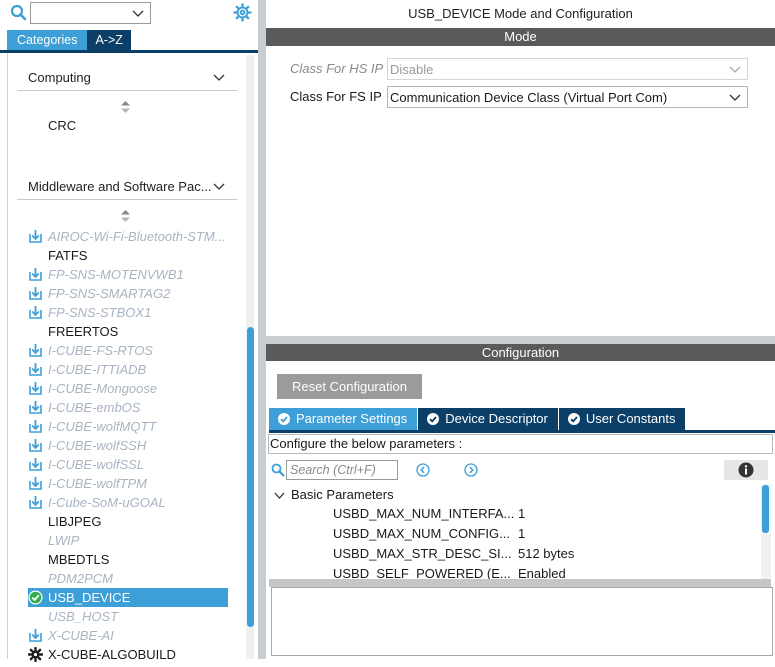  I want to click on middleware-item: FATFS, so click(128, 255).